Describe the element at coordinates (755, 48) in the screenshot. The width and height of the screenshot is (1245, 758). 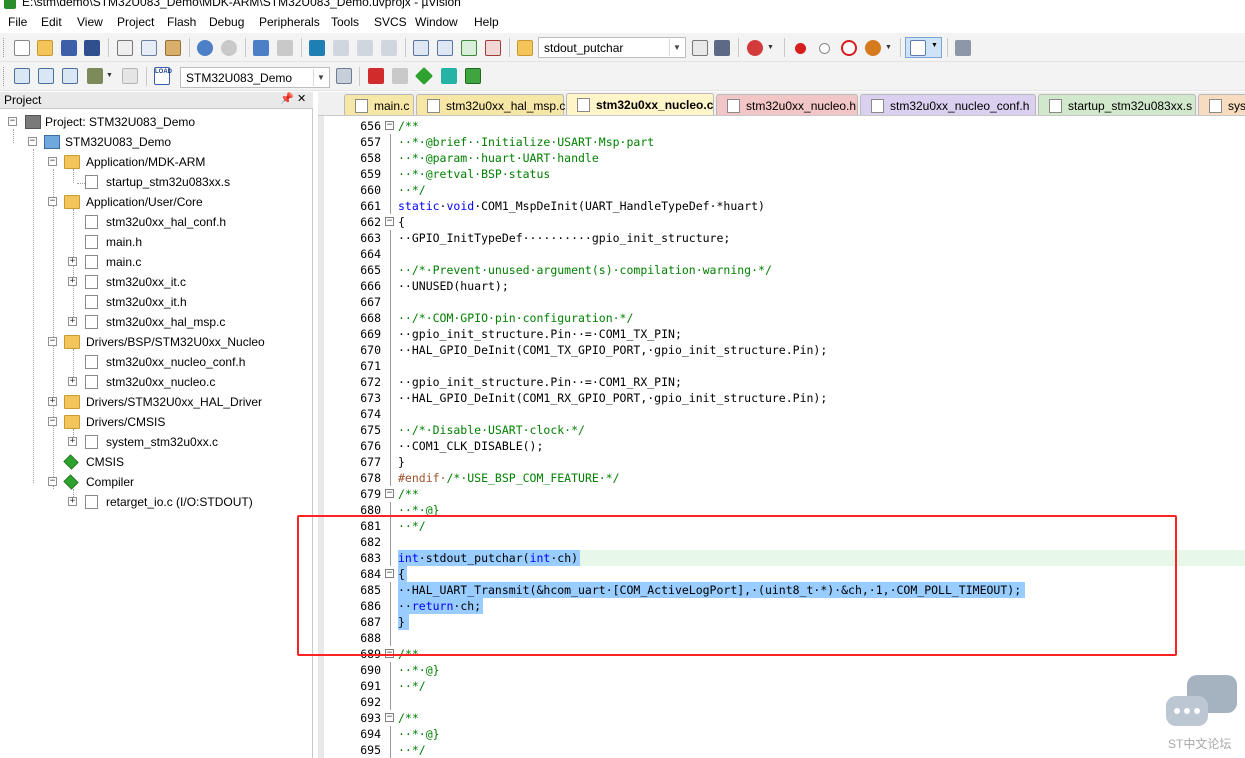
I see `debug-session-icon` at that location.